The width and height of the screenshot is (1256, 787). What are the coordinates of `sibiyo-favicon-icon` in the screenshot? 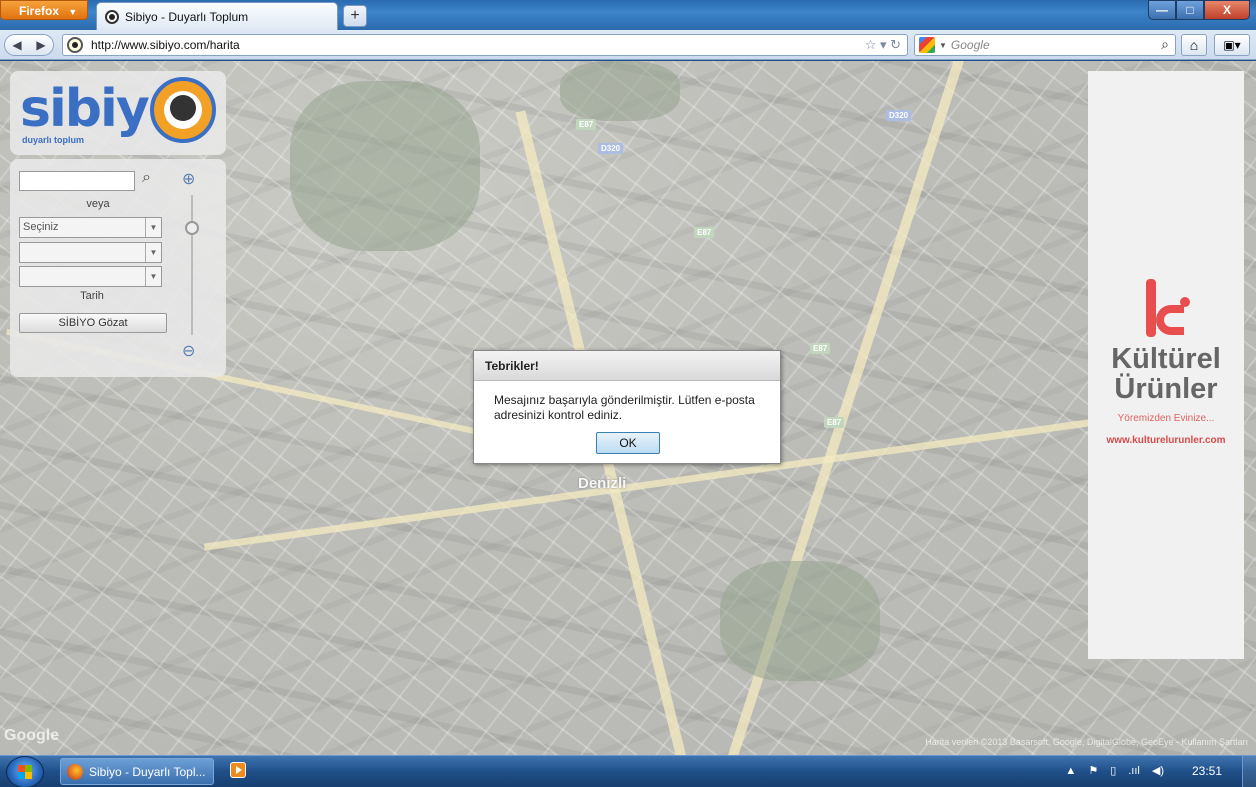 It's located at (112, 16).